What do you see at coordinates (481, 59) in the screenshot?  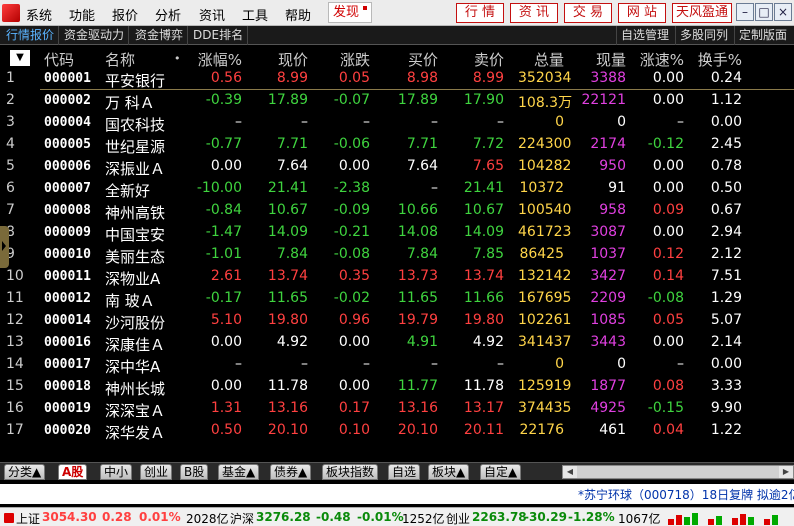 I see `col-ask: 卖价` at bounding box center [481, 59].